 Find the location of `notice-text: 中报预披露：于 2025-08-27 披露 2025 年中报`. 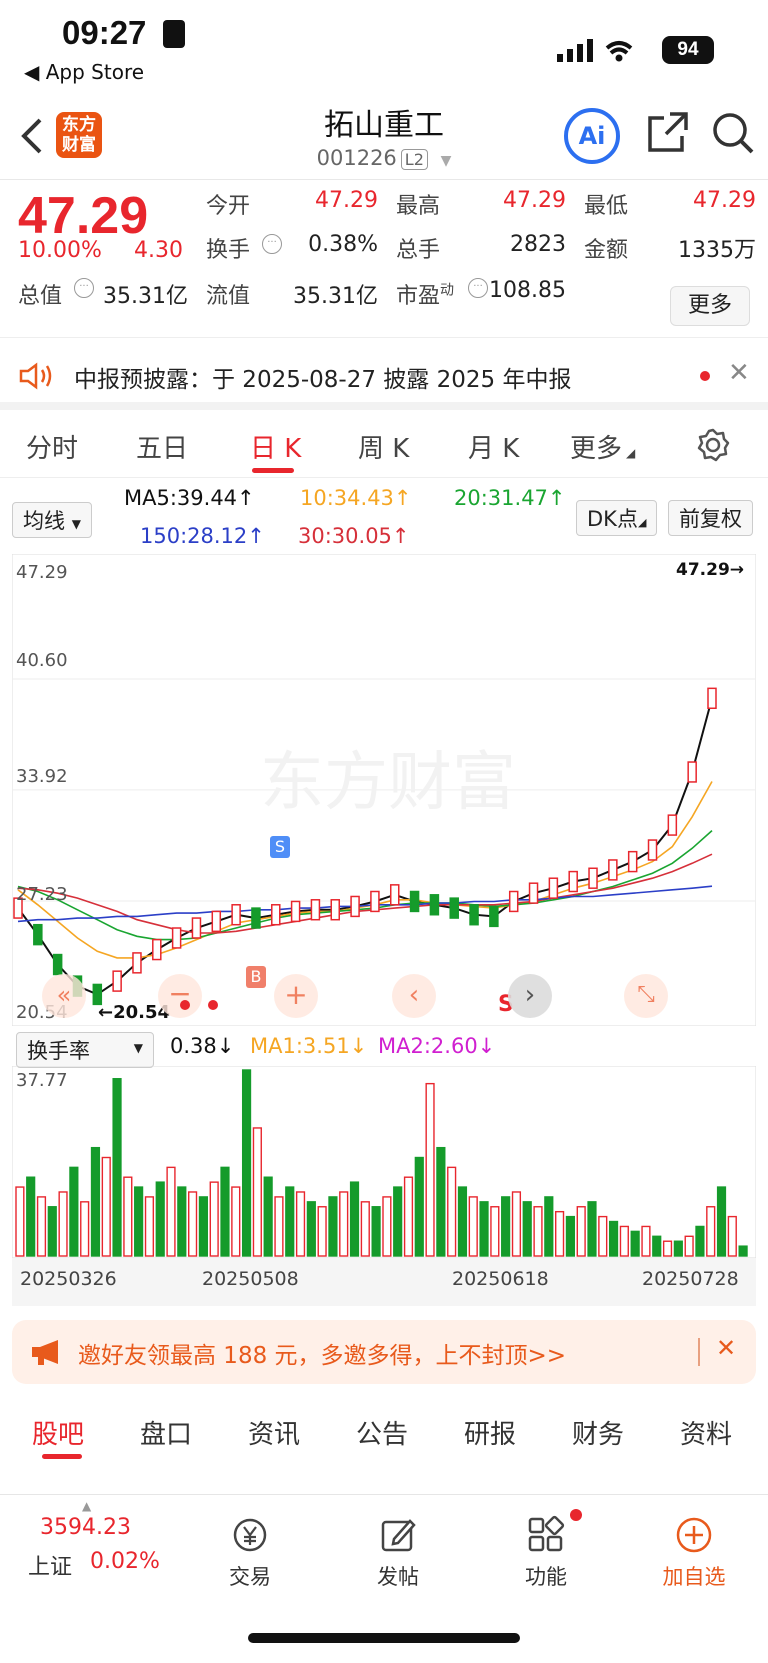

notice-text: 中报预披露：于 2025-08-27 披露 2025 年中报 is located at coordinates (323, 380).